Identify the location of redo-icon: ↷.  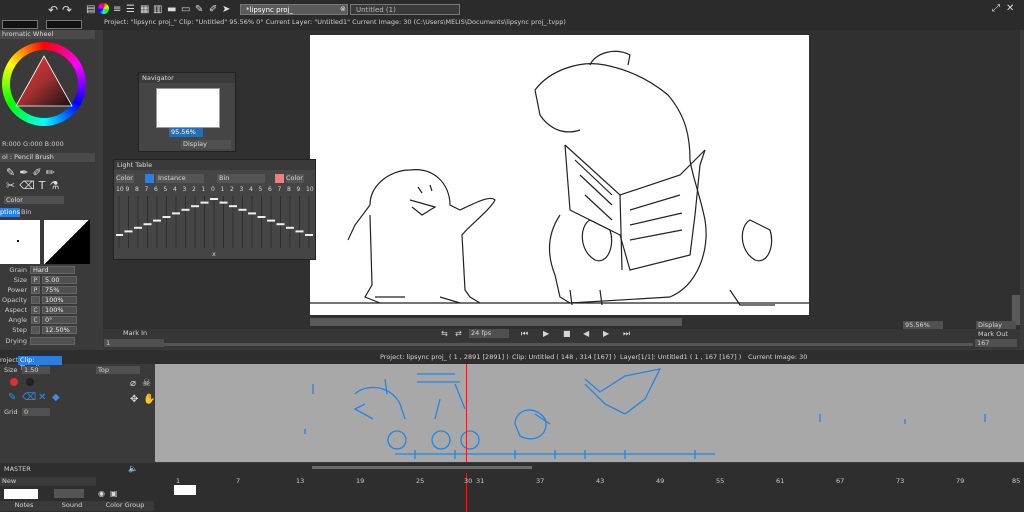
(67, 10).